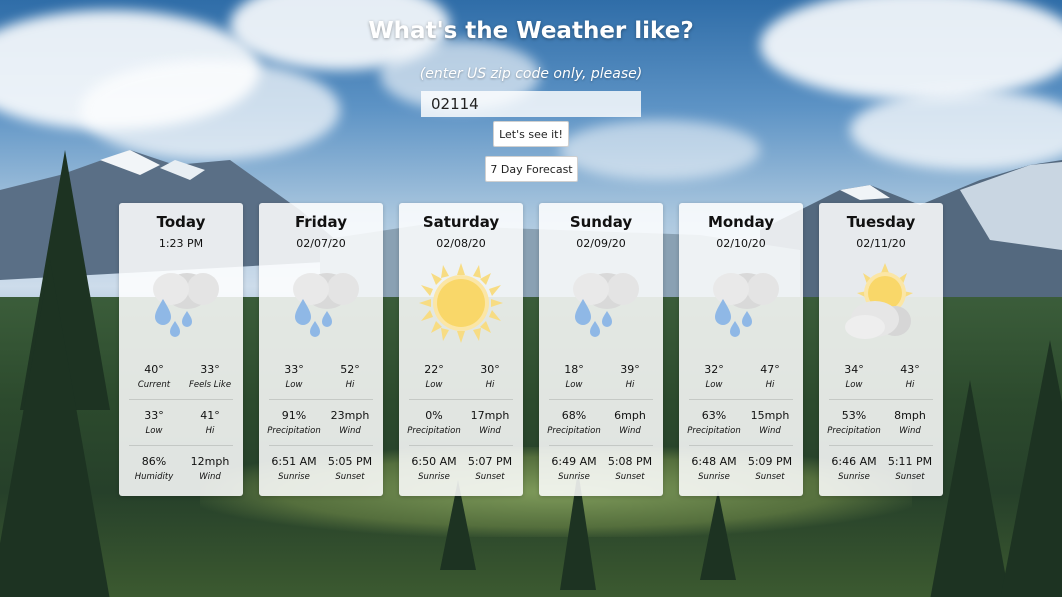  Describe the element at coordinates (154, 385) in the screenshot. I see `card-label: Current` at that location.